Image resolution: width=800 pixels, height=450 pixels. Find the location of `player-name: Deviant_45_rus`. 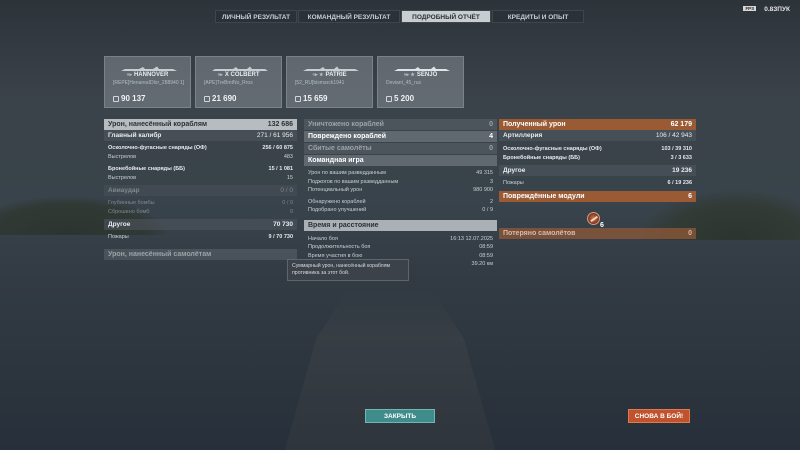

player-name: Deviant_45_rus is located at coordinates (404, 83).